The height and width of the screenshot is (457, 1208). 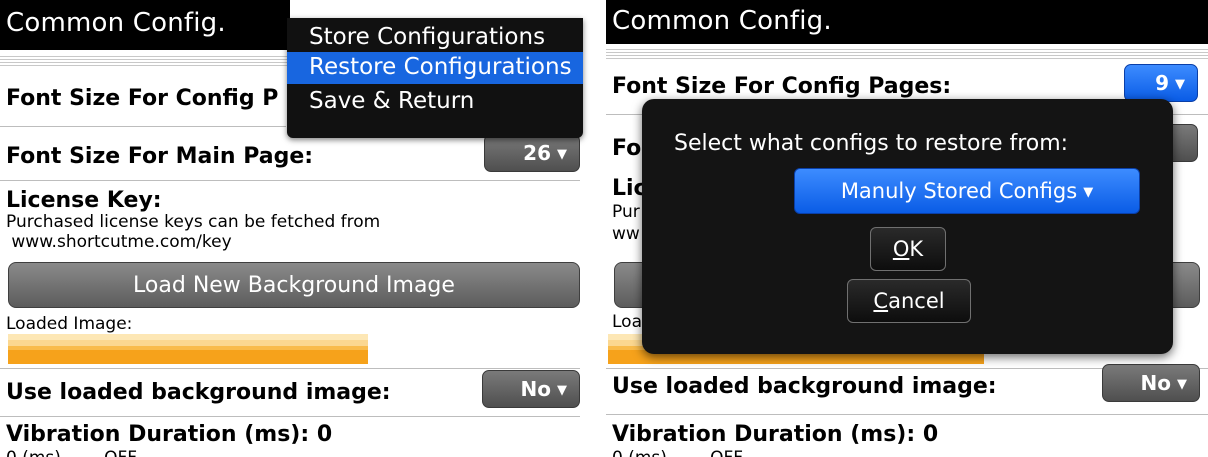 What do you see at coordinates (626, 234) in the screenshot?
I see `license-desc-line2: ww` at bounding box center [626, 234].